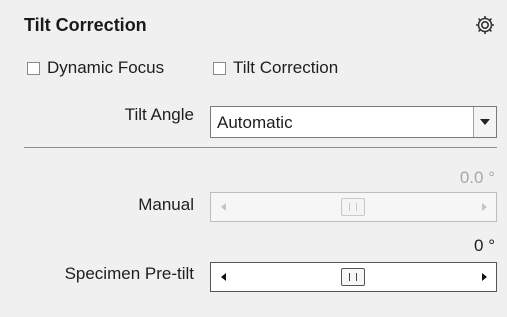  I want to click on manual-value: 0.0 °, so click(477, 177).